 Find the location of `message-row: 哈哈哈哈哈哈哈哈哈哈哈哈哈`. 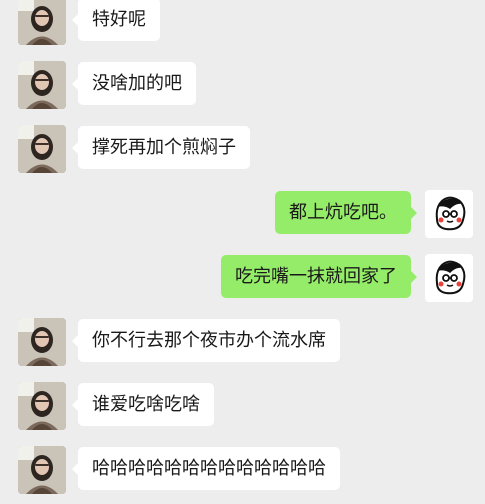

message-row: 哈哈哈哈哈哈哈哈哈哈哈哈哈 is located at coordinates (242, 470).